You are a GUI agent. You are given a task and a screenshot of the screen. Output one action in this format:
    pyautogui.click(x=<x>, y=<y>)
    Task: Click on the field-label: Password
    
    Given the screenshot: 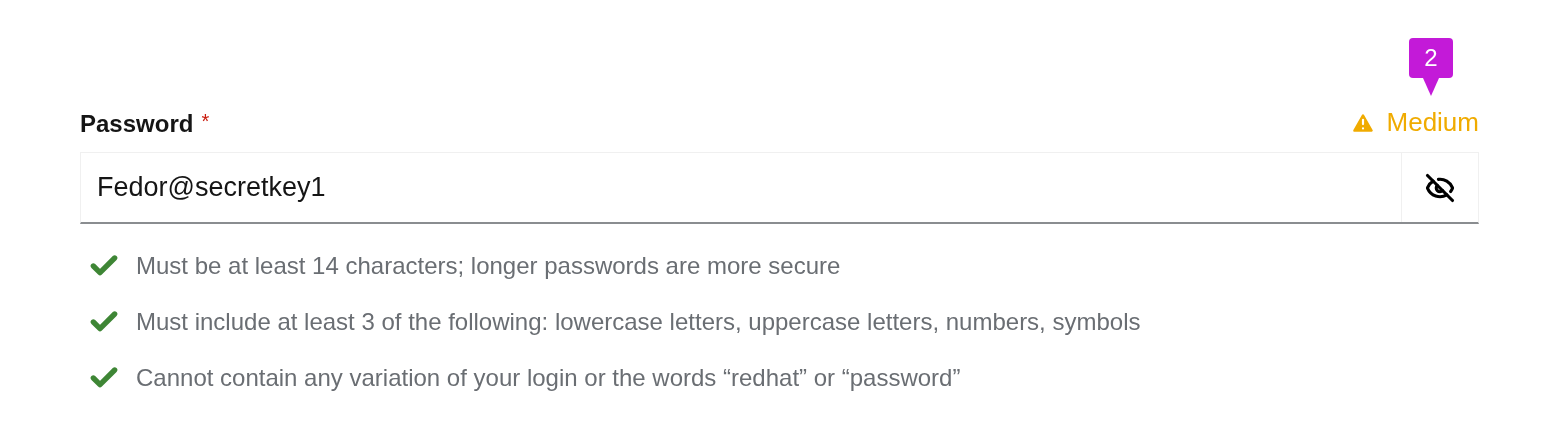 What is the action you would take?
    pyautogui.click(x=137, y=124)
    